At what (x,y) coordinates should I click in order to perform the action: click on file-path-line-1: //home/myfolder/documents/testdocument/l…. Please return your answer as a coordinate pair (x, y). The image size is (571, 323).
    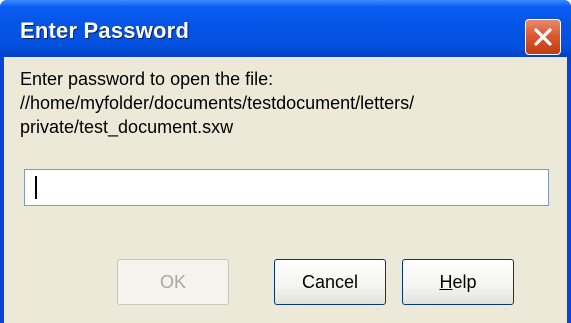
    Looking at the image, I should click on (217, 103).